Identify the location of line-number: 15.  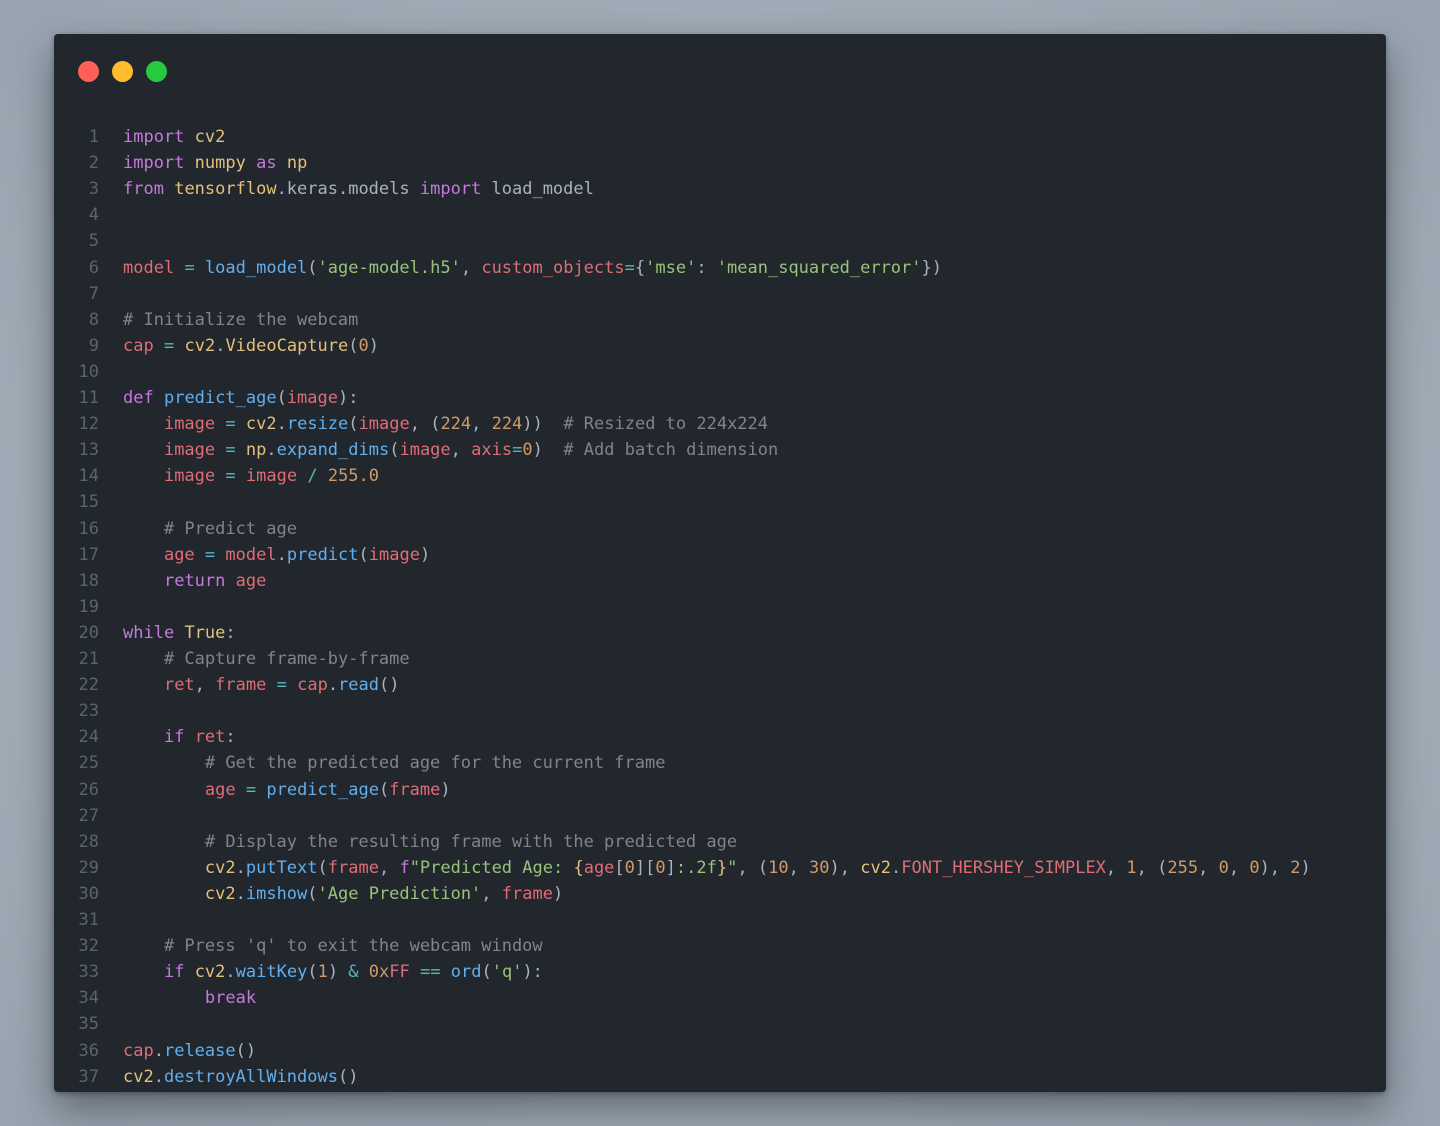
(88, 502).